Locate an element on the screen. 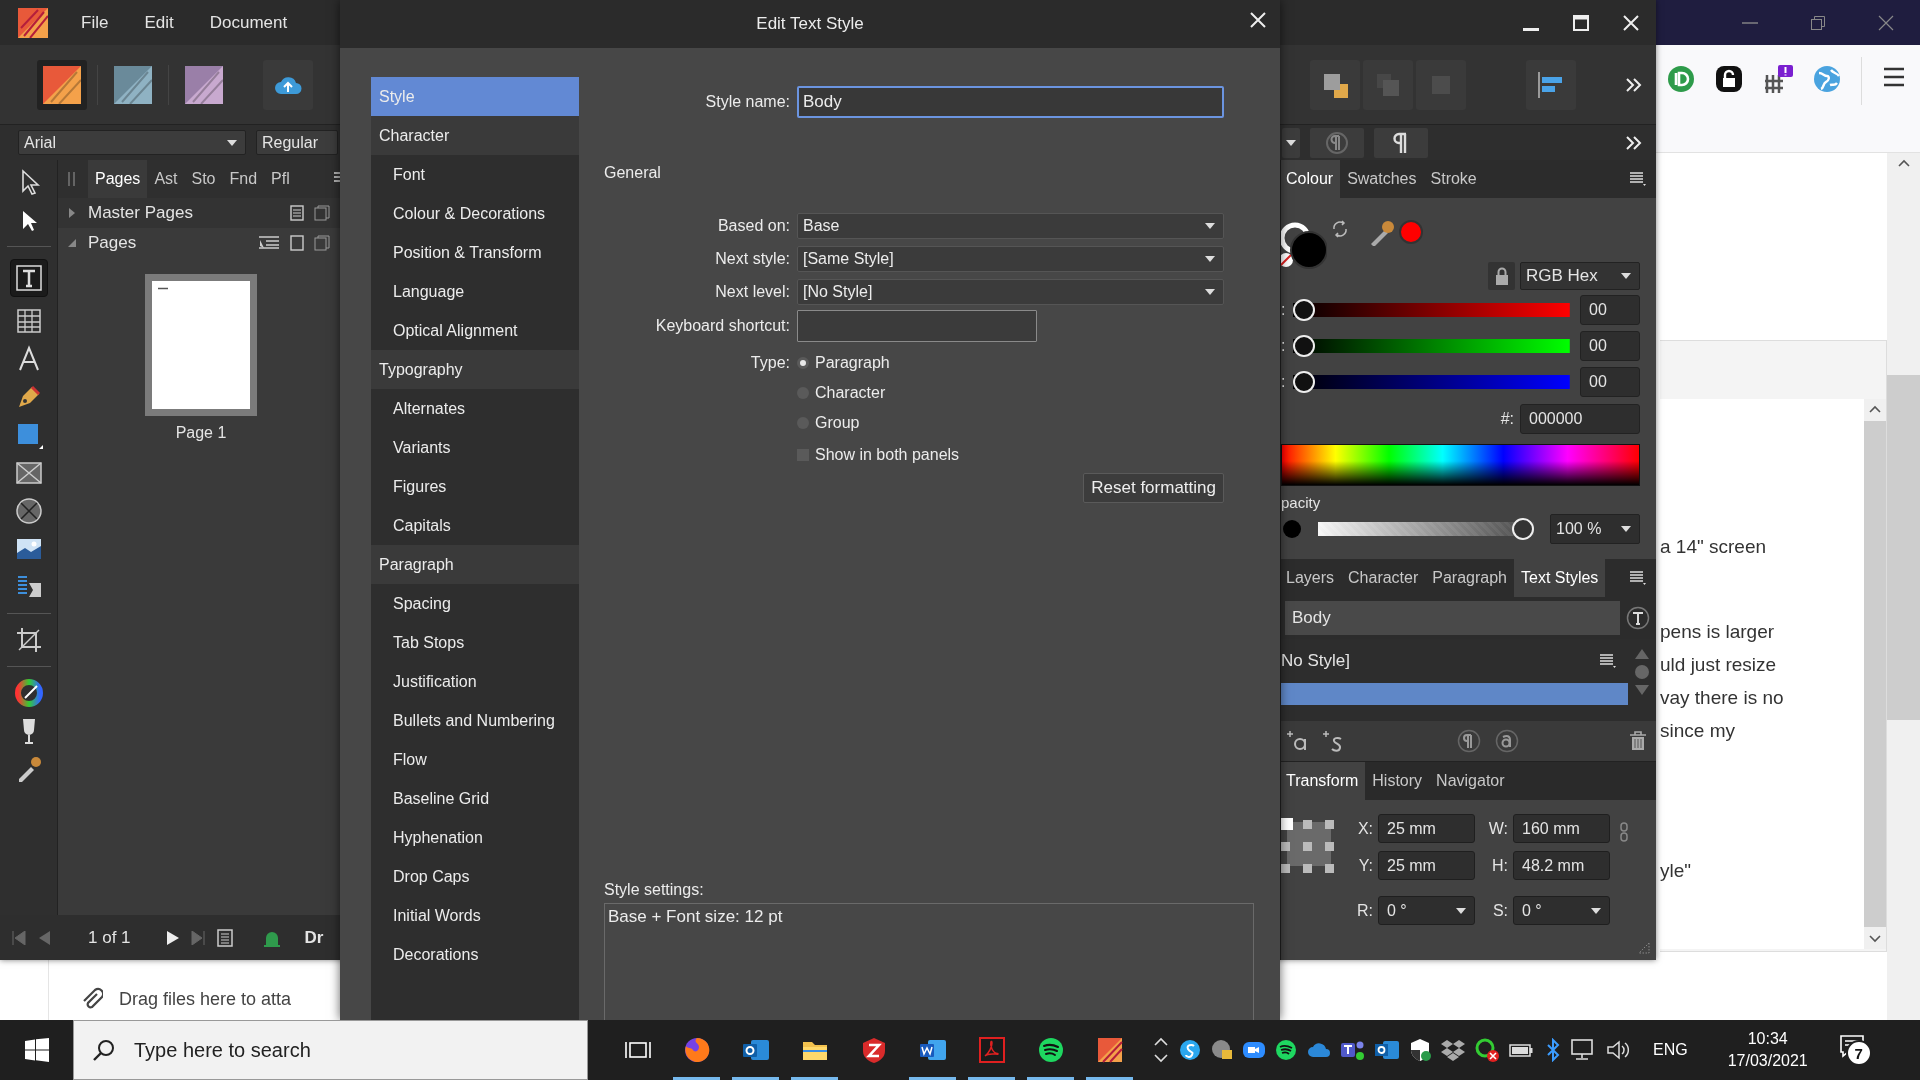 The height and width of the screenshot is (1080, 1920). style-name-field: Body is located at coordinates (1010, 102).